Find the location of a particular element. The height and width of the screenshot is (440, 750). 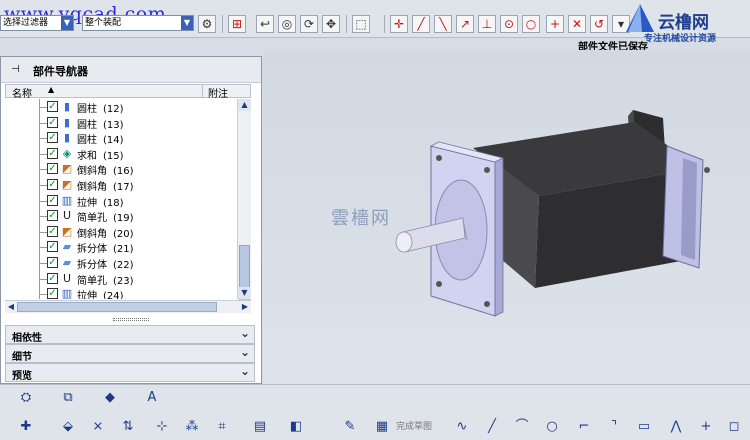

tree-row: ✓ ▰ 拆分体 (22) is located at coordinates (121, 263).